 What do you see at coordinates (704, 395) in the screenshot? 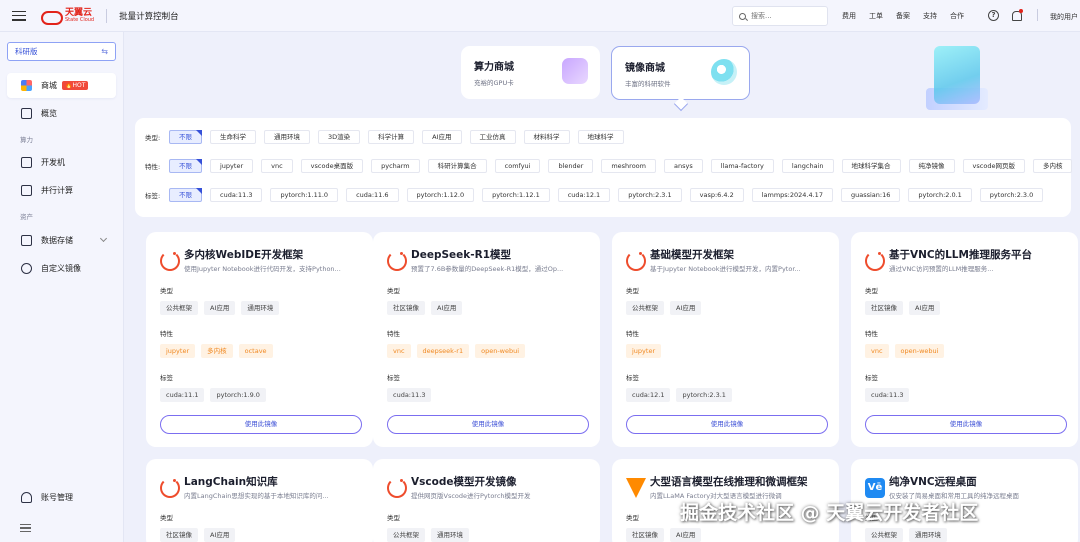
I see `tag: pytorch:2.3.1` at bounding box center [704, 395].